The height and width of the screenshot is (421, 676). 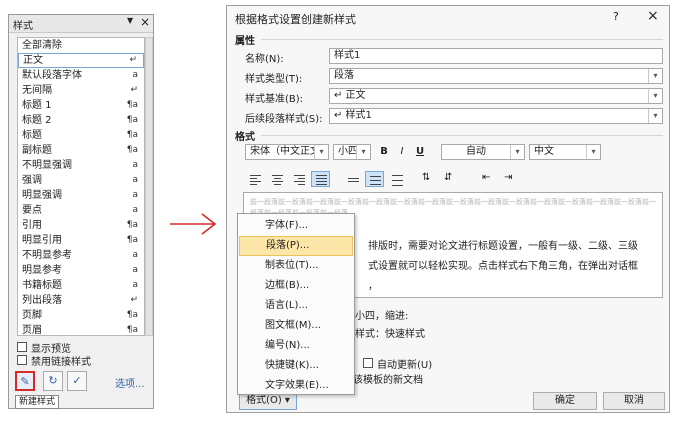 What do you see at coordinates (81, 180) in the screenshot?
I see `style-list-item: 强调 a` at bounding box center [81, 180].